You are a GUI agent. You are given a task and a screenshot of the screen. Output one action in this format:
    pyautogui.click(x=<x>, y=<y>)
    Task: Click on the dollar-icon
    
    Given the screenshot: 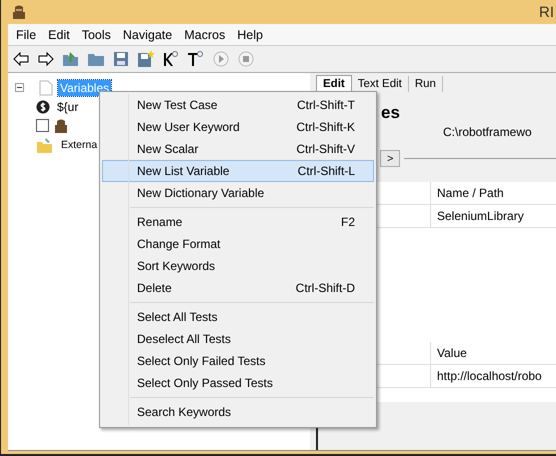 What is the action you would take?
    pyautogui.click(x=43, y=107)
    